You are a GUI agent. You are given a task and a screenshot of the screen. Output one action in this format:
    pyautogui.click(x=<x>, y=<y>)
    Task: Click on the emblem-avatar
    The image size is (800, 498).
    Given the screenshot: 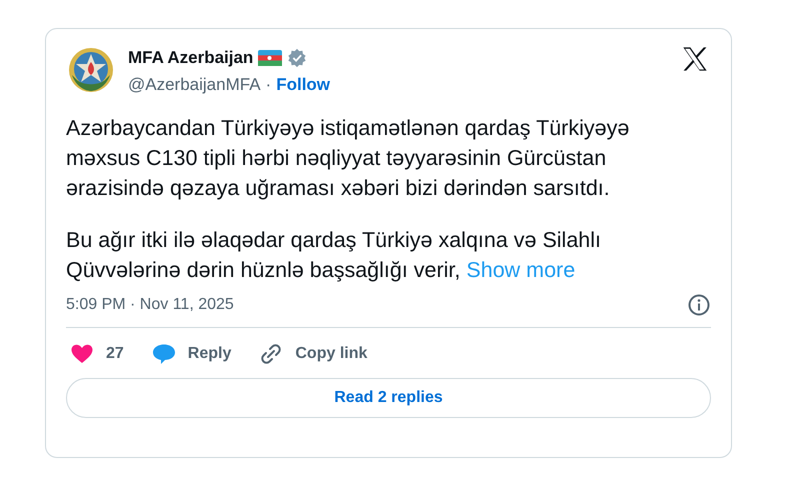 What is the action you would take?
    pyautogui.click(x=91, y=70)
    